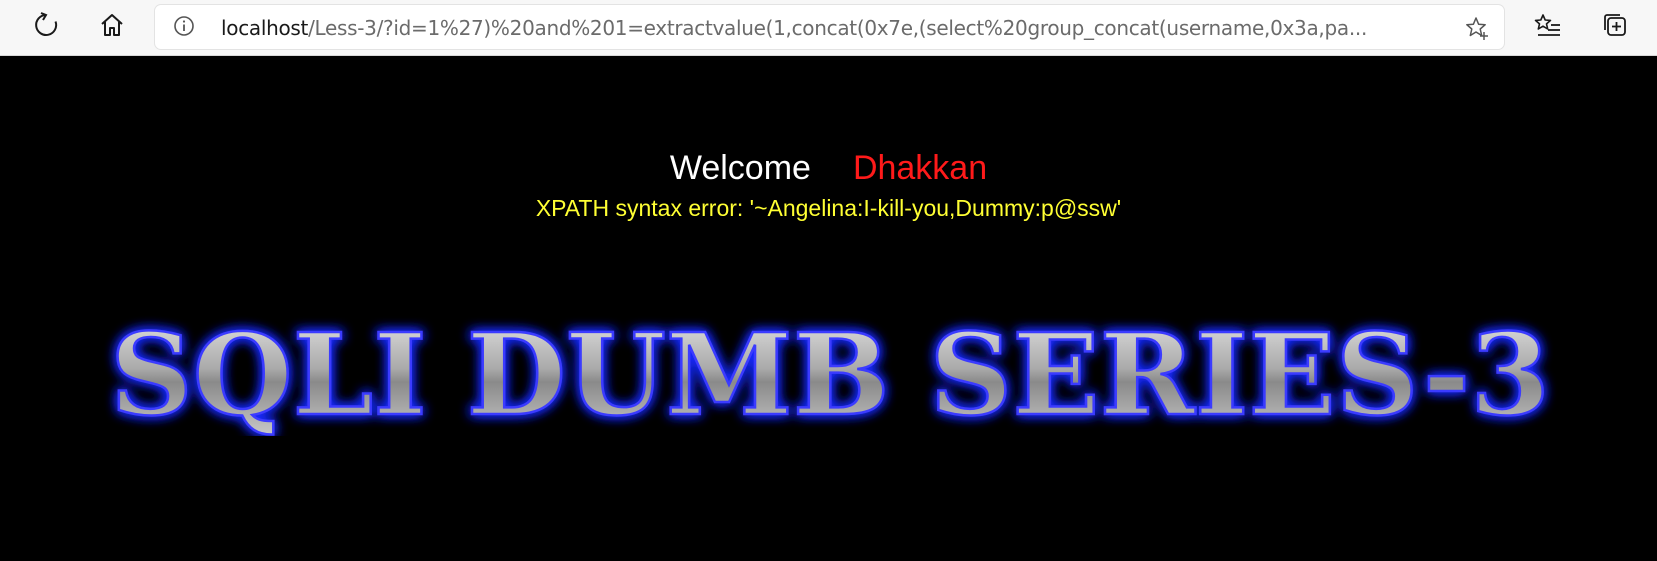 The height and width of the screenshot is (561, 1657). I want to click on collections-icon, so click(1615, 27).